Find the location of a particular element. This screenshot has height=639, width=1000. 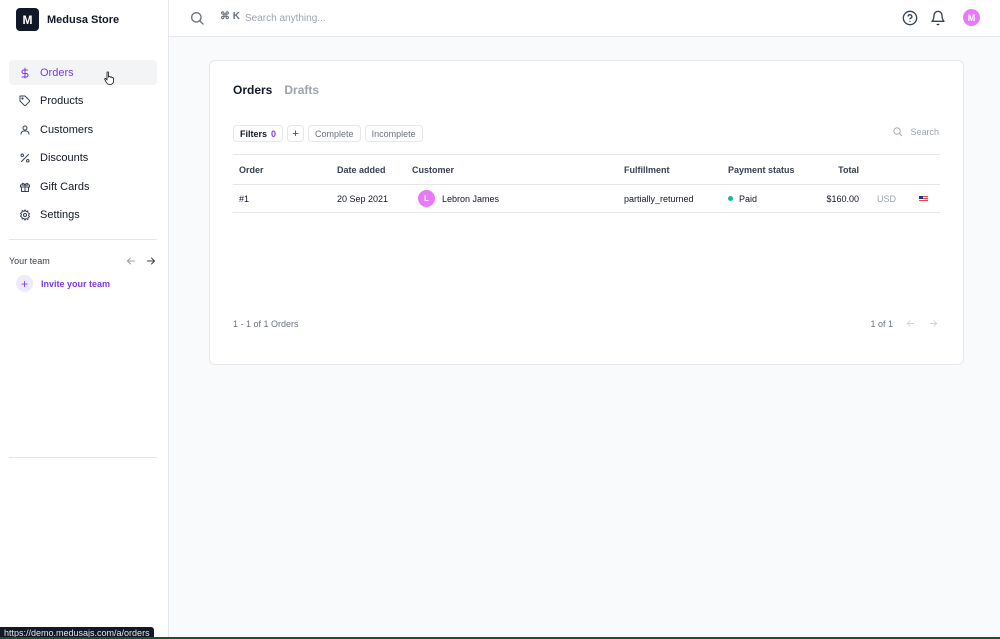

table-search: Search is located at coordinates (915, 131).